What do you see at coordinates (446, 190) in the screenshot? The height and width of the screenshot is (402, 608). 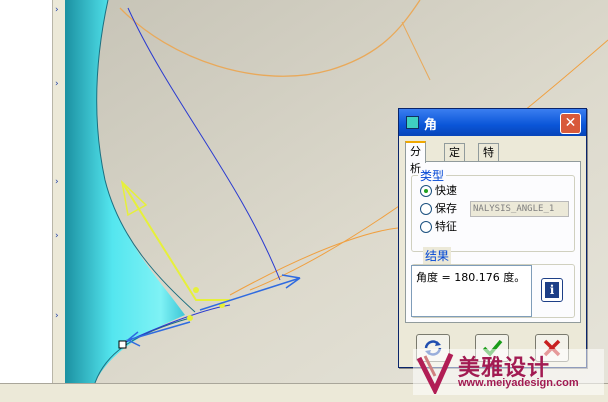 I see `radio-quick-label: 快速` at bounding box center [446, 190].